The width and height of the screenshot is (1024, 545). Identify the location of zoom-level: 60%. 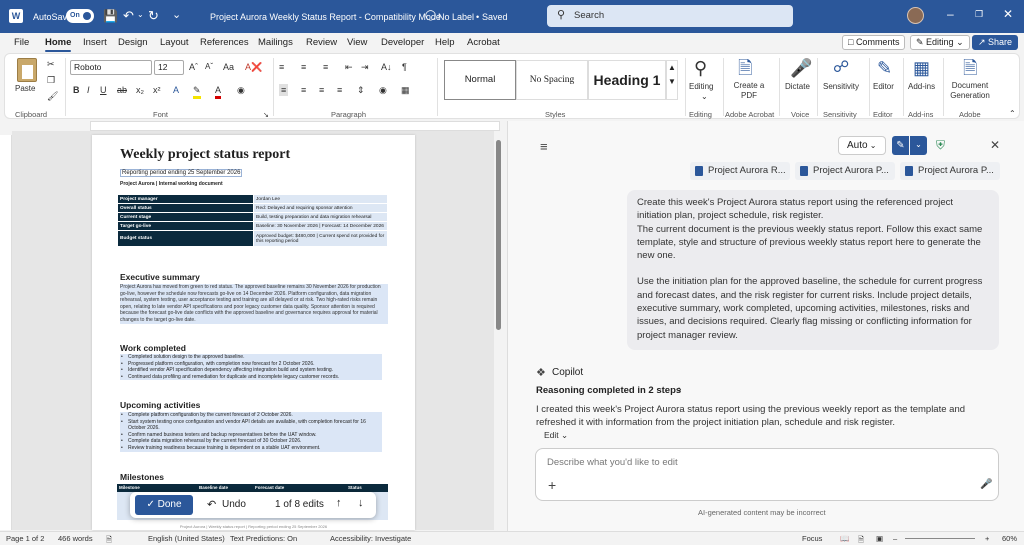
(1009, 538).